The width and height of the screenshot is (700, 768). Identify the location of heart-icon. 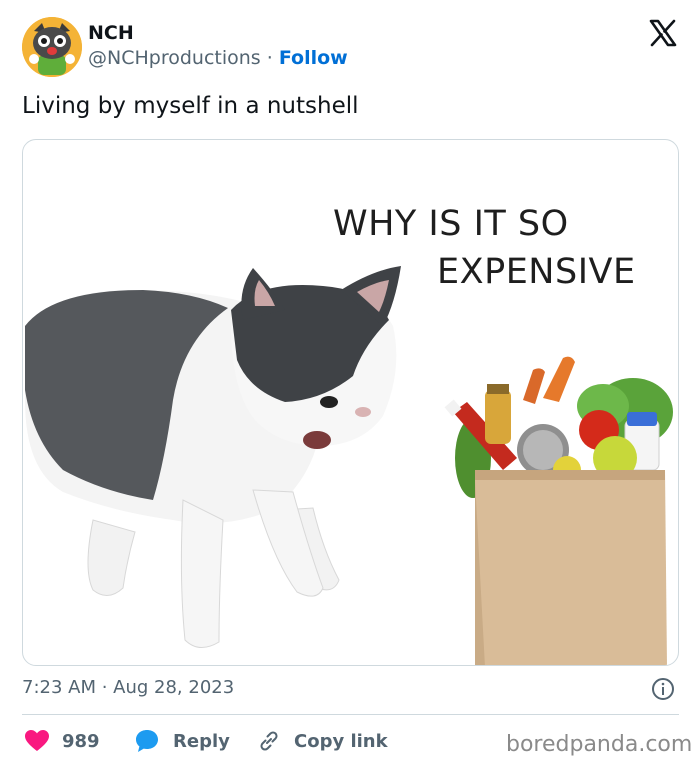
(37, 740).